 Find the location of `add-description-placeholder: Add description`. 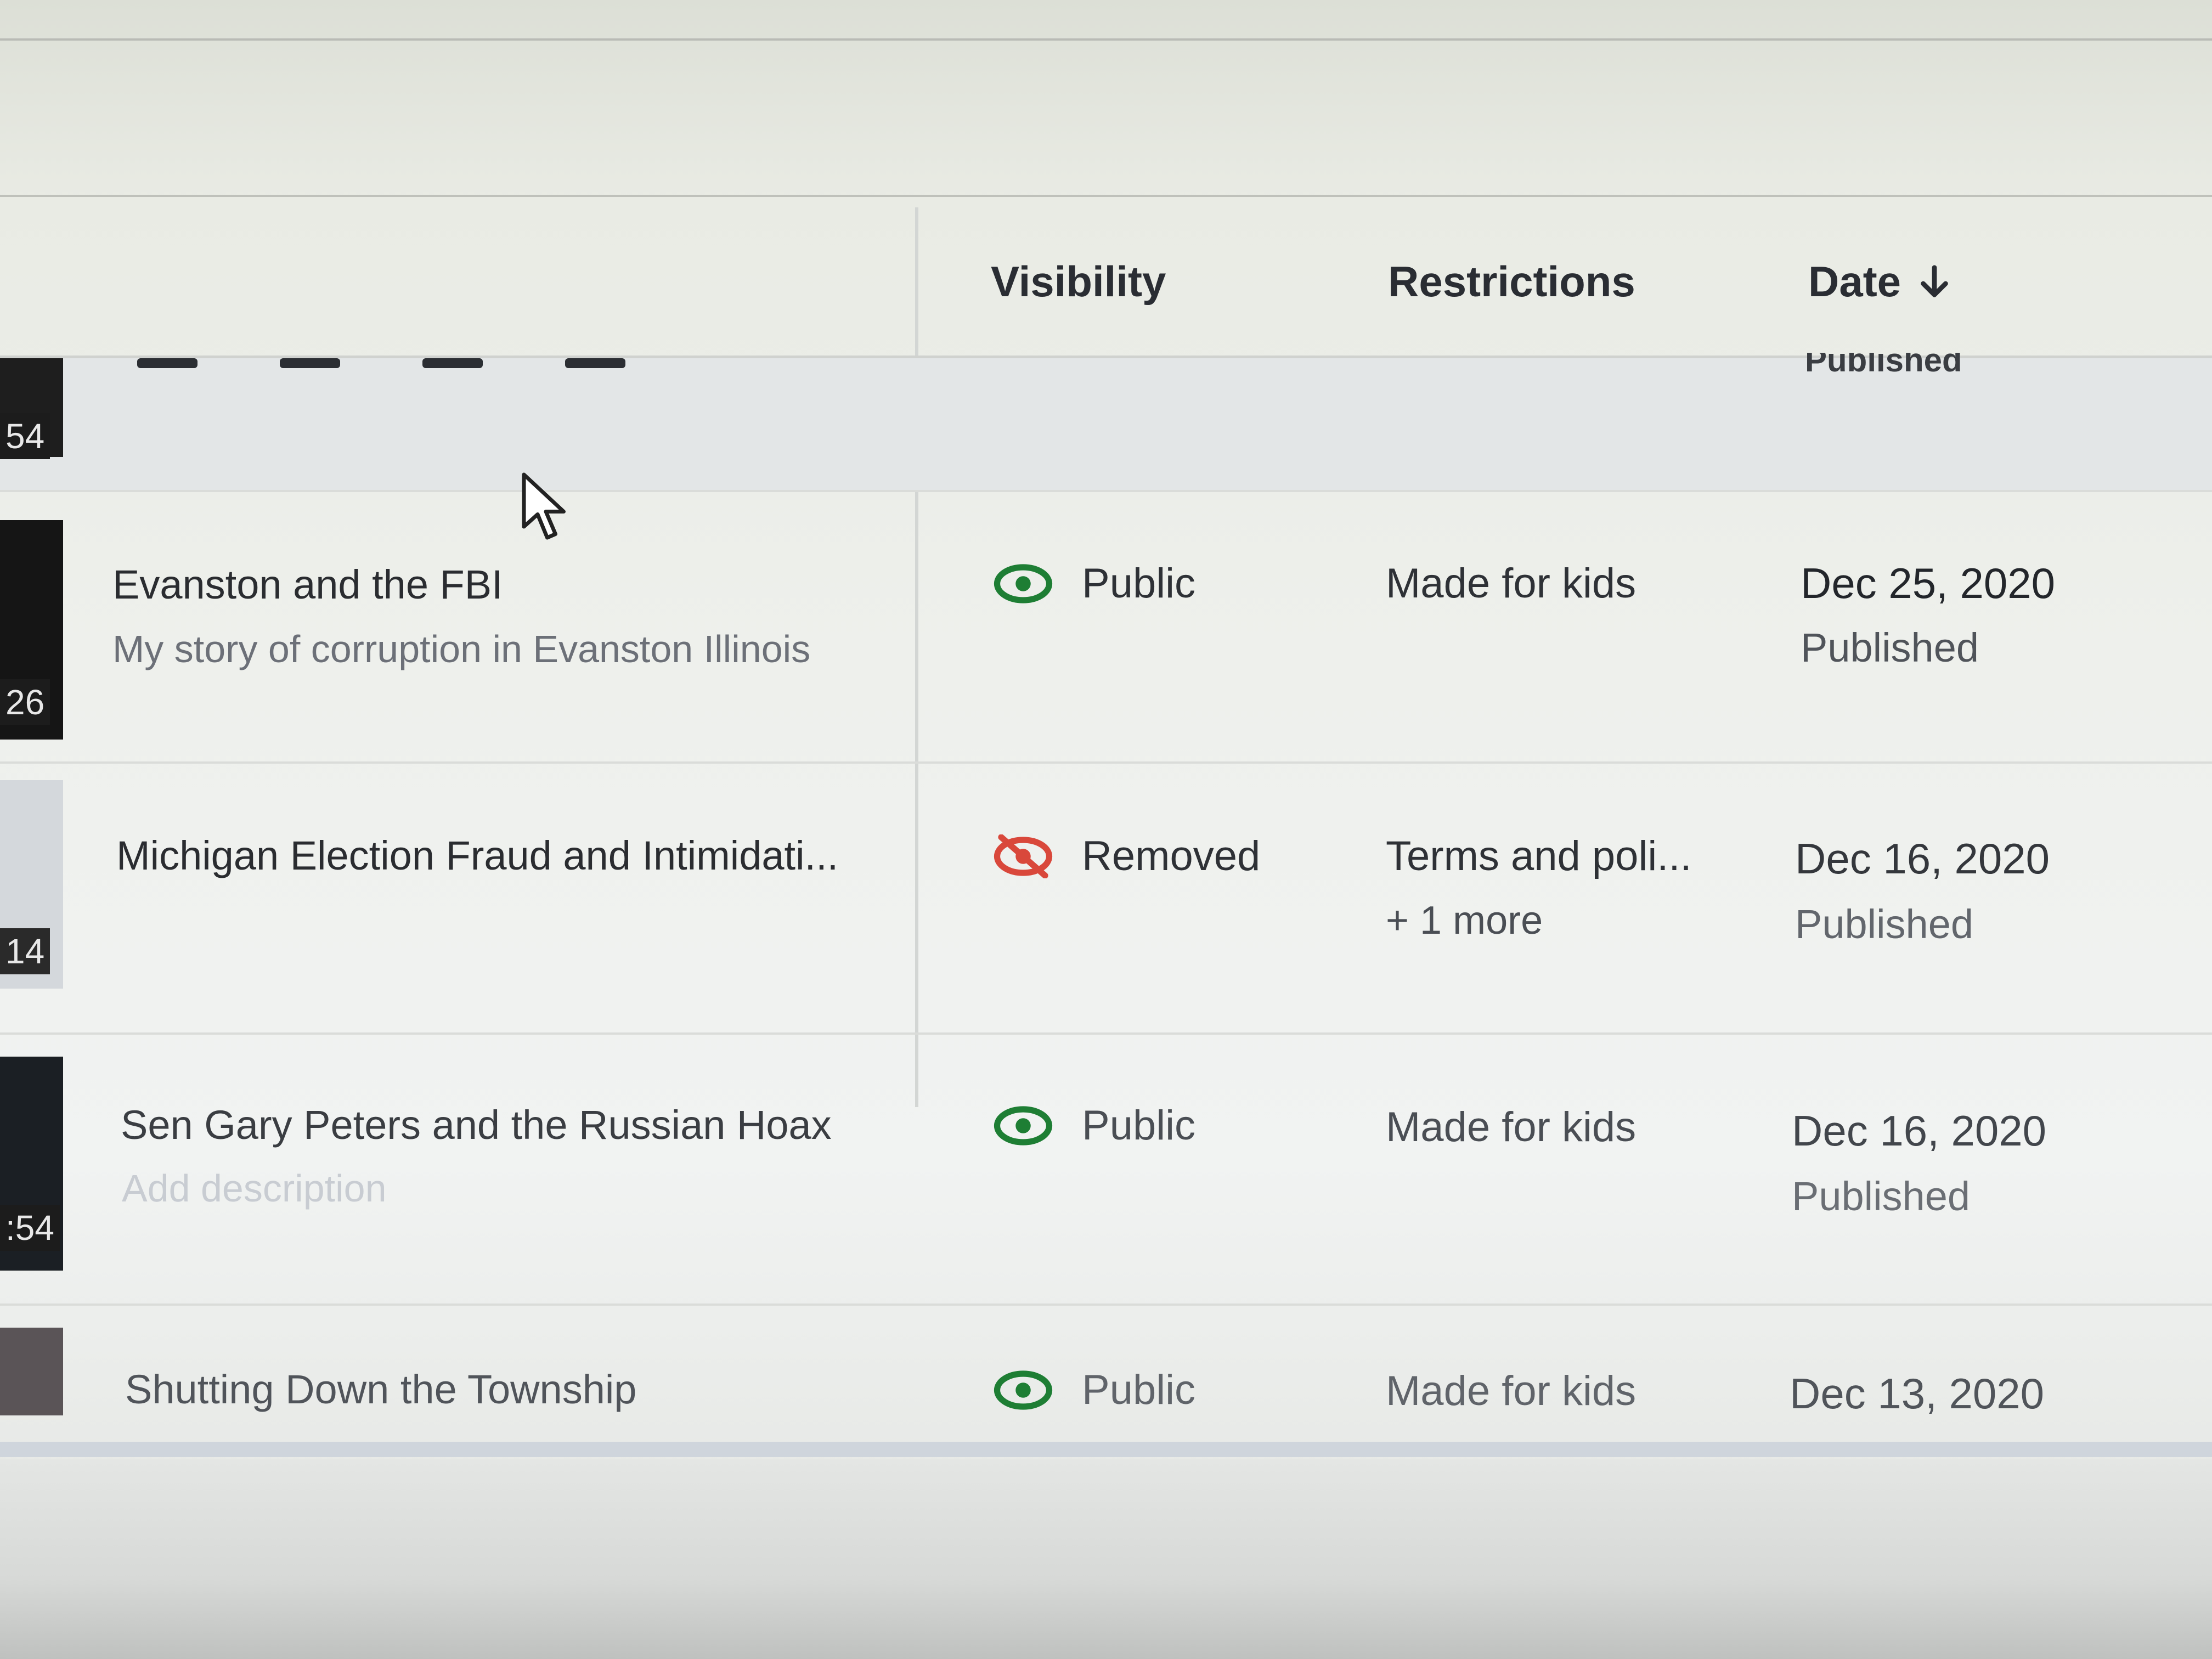

add-description-placeholder: Add description is located at coordinates (255, 1188).